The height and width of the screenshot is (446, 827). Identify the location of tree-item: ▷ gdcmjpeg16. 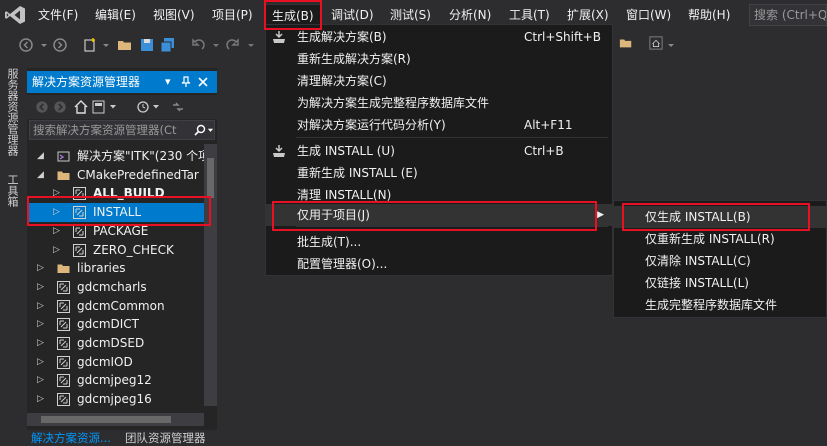
(116, 399).